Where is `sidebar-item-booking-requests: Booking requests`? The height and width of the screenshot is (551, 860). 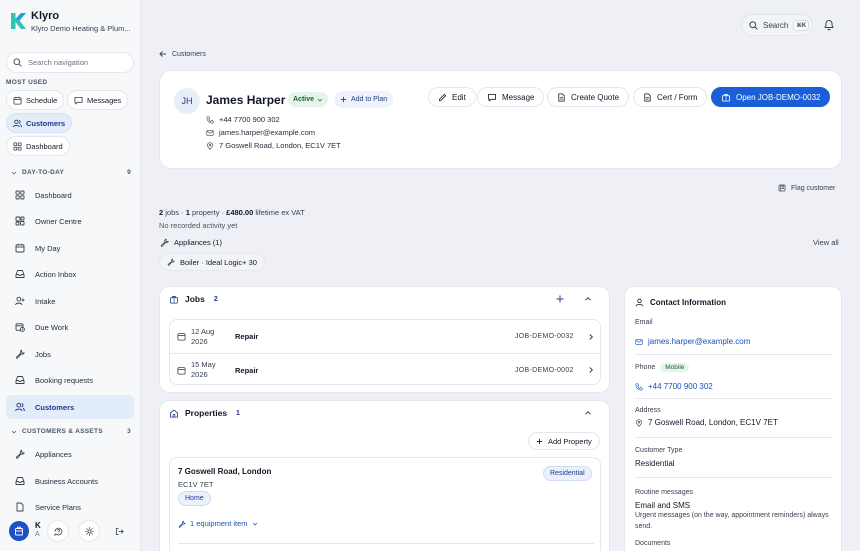 sidebar-item-booking-requests: Booking requests is located at coordinates (70, 380).